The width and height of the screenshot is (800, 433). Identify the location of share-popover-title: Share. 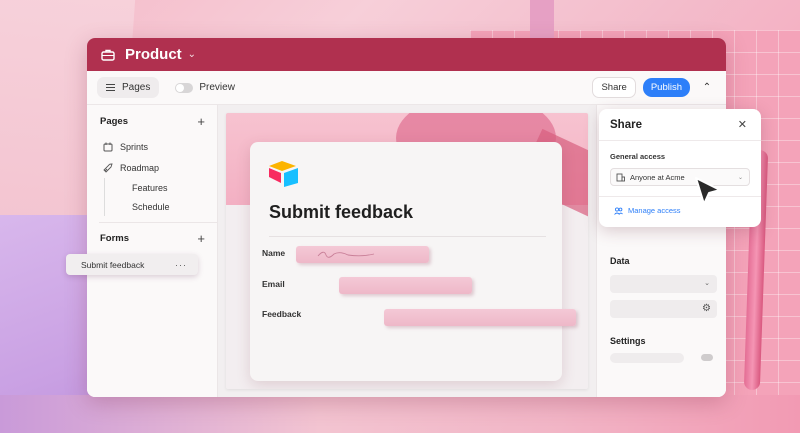
(626, 125).